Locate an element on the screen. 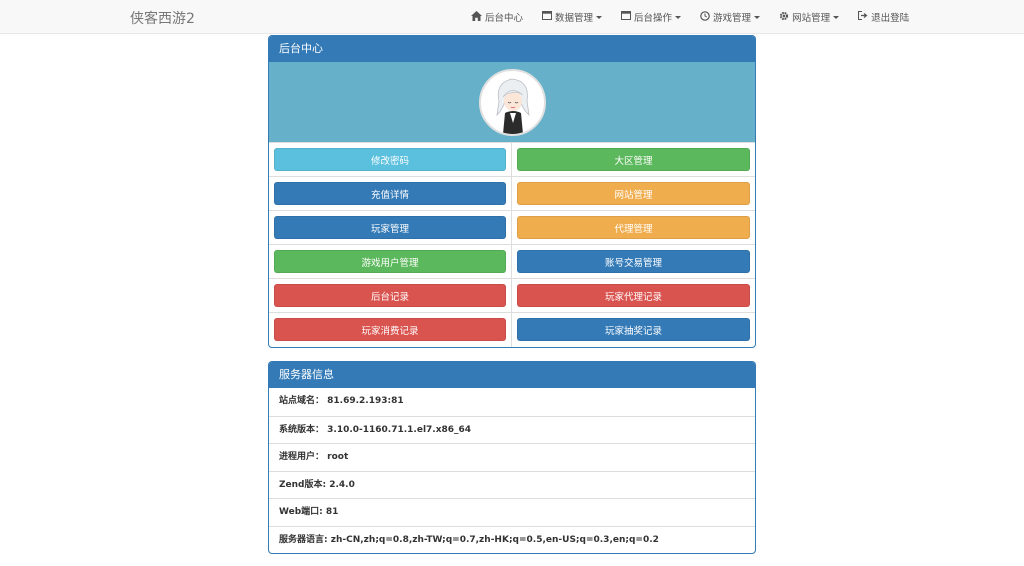 Image resolution: width=1024 pixels, height=566 pixels. grid-cell: 玩家消费记录 is located at coordinates (390, 330).